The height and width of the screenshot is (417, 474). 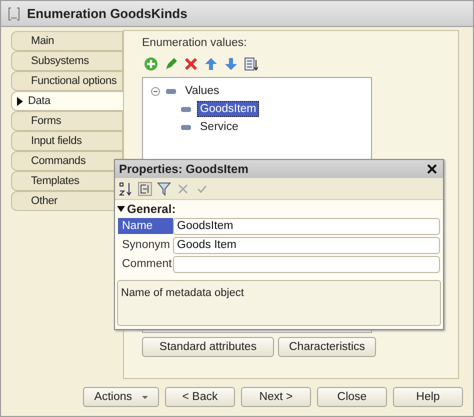 What do you see at coordinates (145, 226) in the screenshot?
I see `property-label: Name` at bounding box center [145, 226].